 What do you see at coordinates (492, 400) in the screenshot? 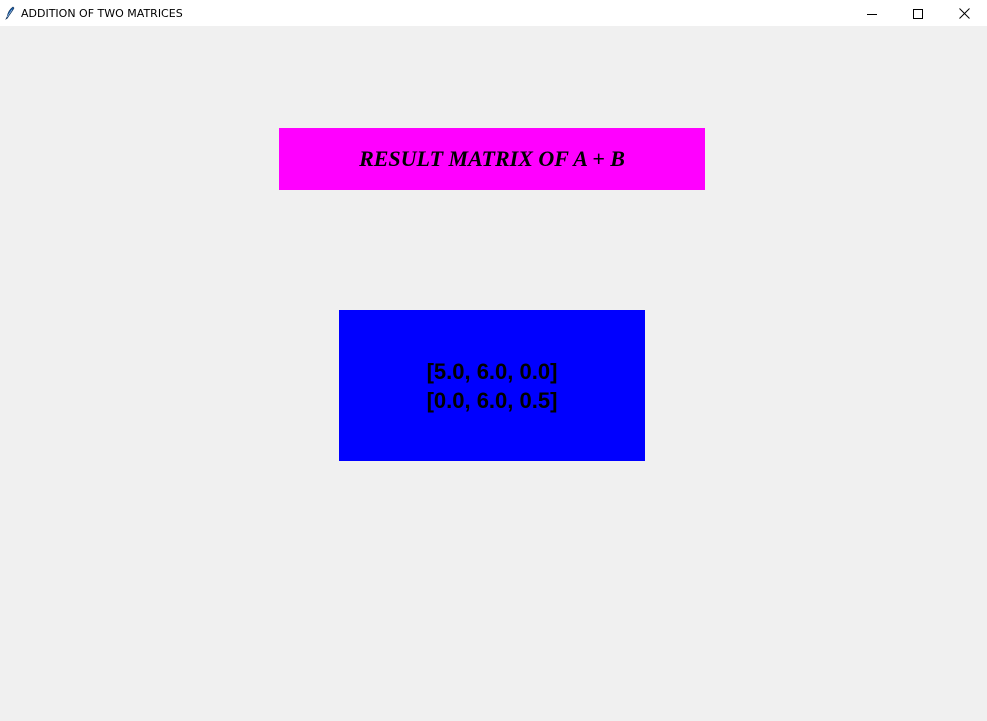
I see `result-matrix-row: [0.0, 6.0, 0.5]` at bounding box center [492, 400].